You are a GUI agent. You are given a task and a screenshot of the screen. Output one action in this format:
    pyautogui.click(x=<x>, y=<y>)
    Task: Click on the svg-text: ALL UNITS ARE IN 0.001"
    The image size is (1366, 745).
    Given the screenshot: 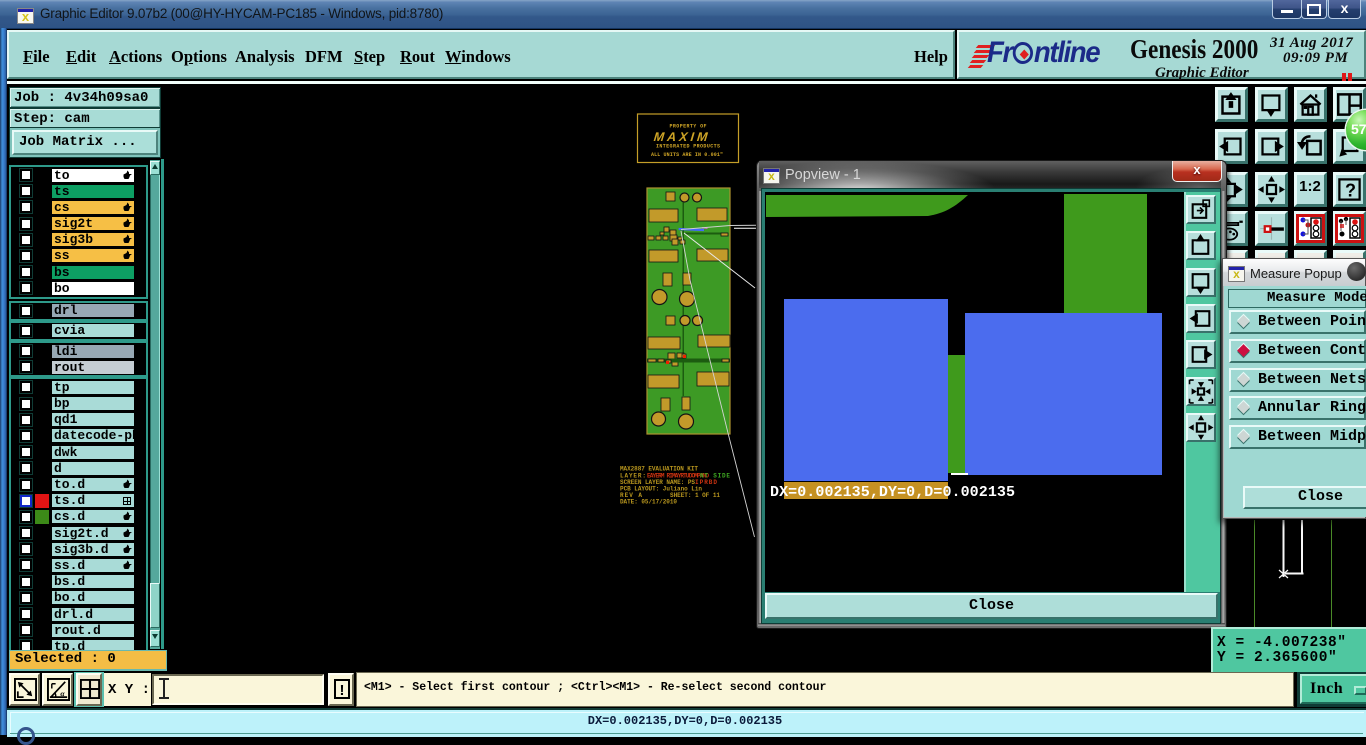 What is the action you would take?
    pyautogui.click(x=687, y=155)
    